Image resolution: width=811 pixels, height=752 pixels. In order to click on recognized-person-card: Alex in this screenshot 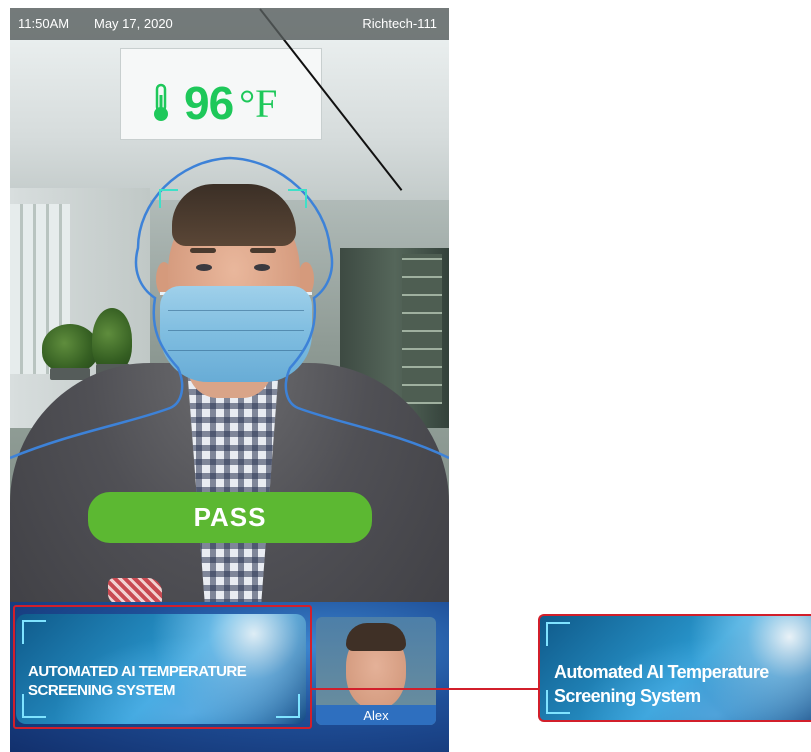, I will do `click(376, 671)`.